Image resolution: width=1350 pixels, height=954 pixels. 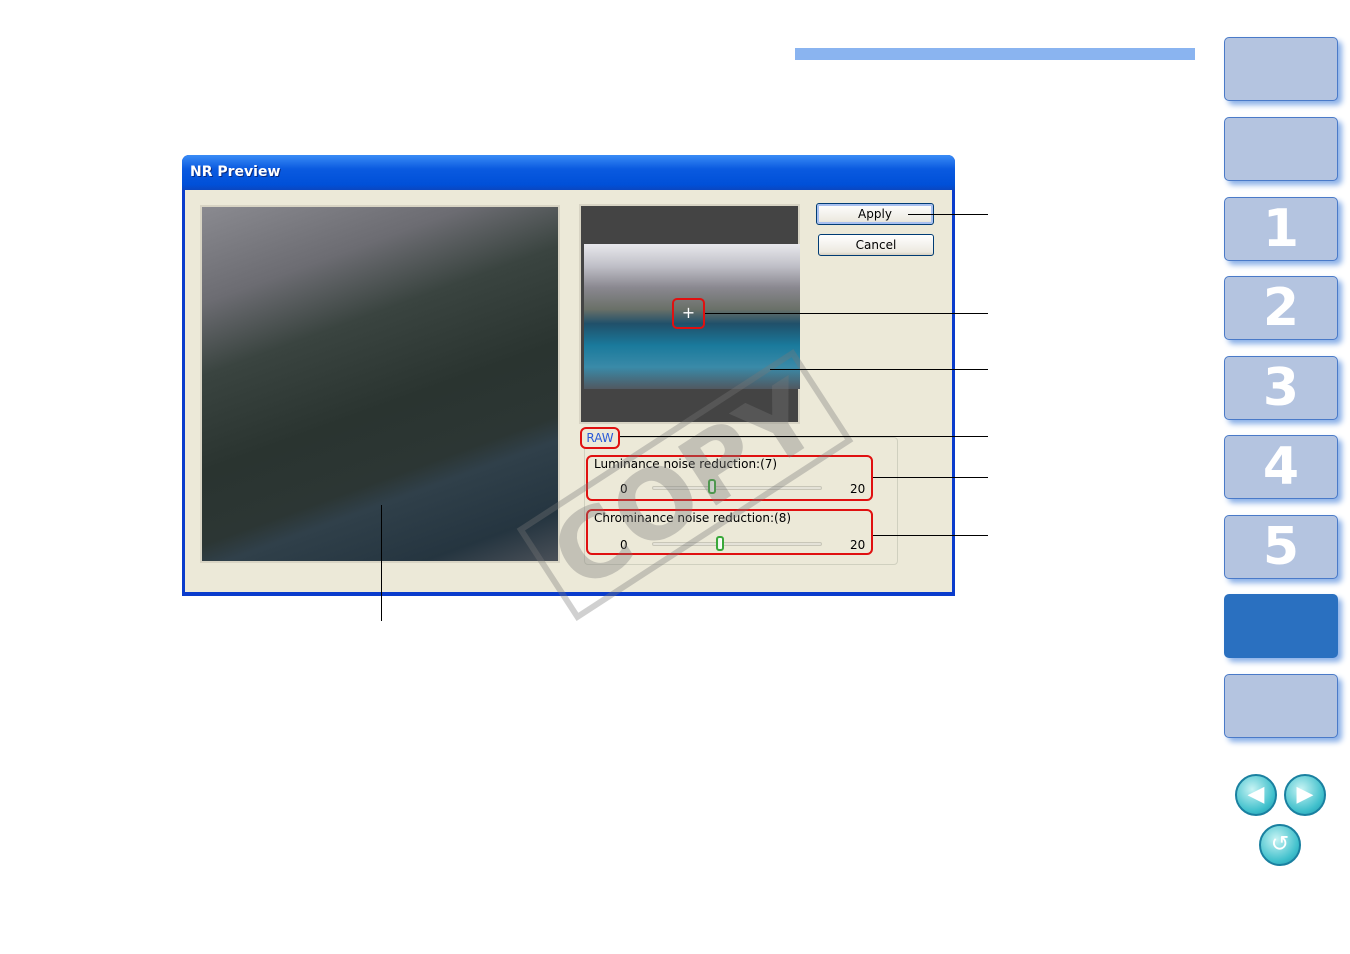 I want to click on chrominance-slider-thumb, so click(x=720, y=543).